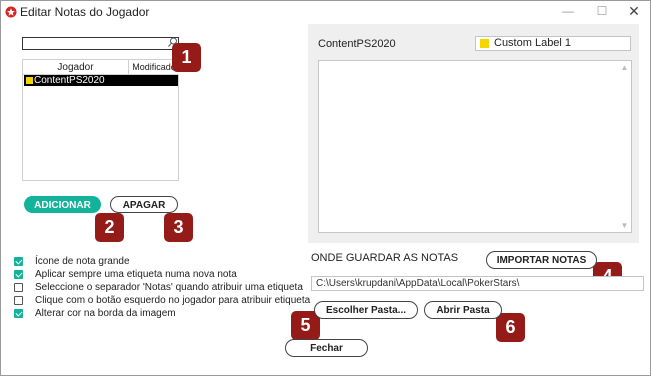 The height and width of the screenshot is (376, 651). I want to click on selected-player-name: ContentPS2020, so click(357, 44).